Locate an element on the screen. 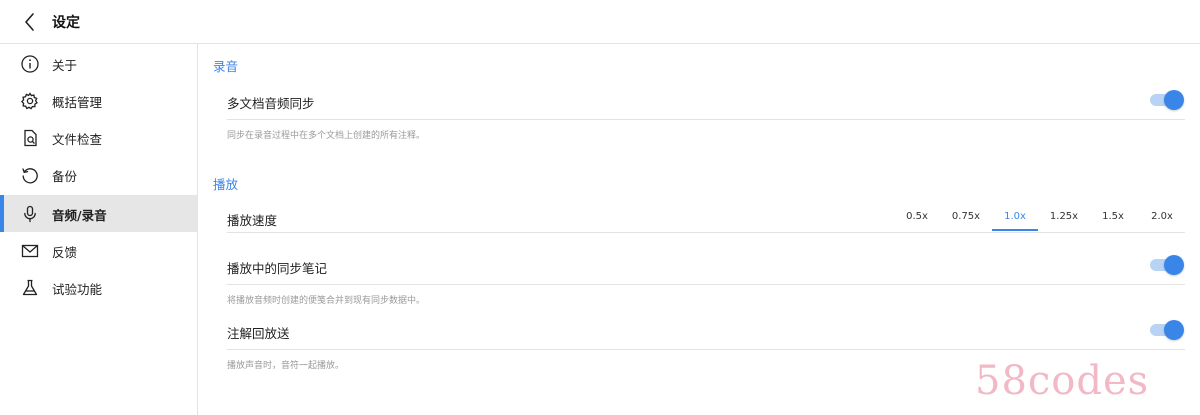 The width and height of the screenshot is (1200, 415). speed-option-0.5x: 0.5x is located at coordinates (917, 222).